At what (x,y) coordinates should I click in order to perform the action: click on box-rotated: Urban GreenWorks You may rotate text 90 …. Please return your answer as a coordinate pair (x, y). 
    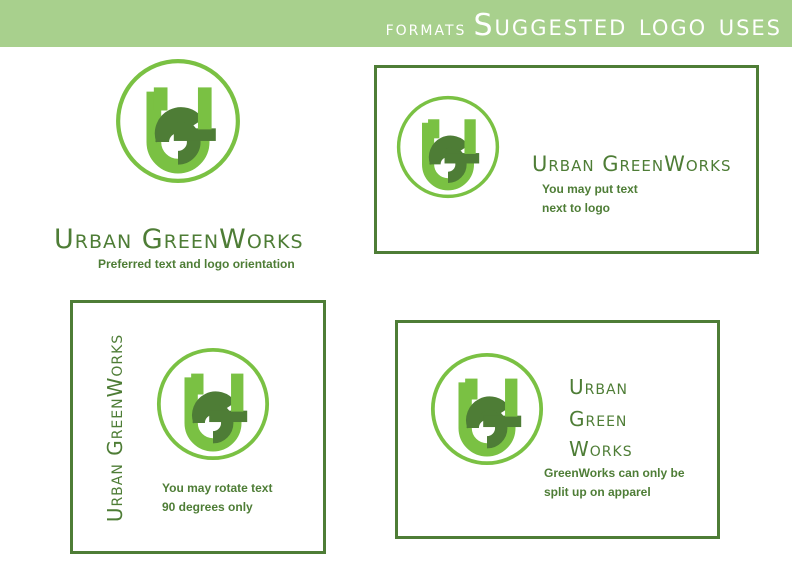
    Looking at the image, I should click on (198, 427).